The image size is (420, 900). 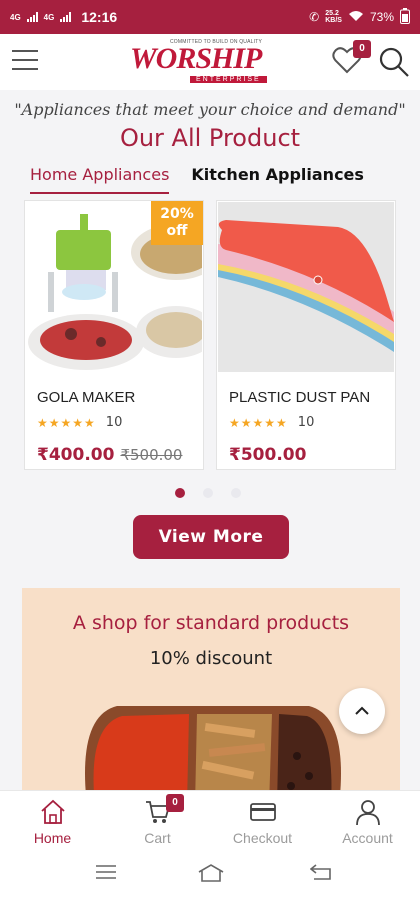 I want to click on search-icon, so click(x=394, y=62).